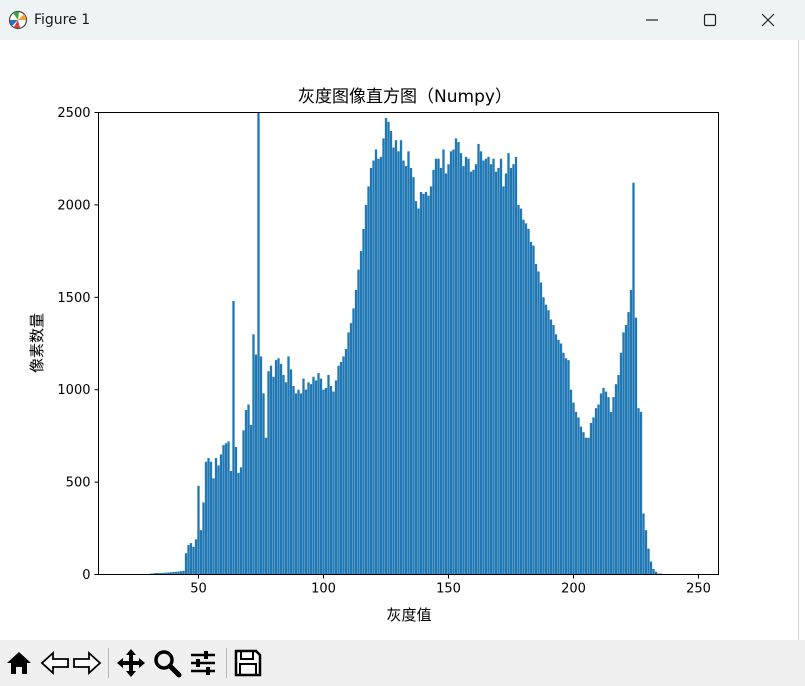  I want to click on toolbar-separator, so click(226, 663).